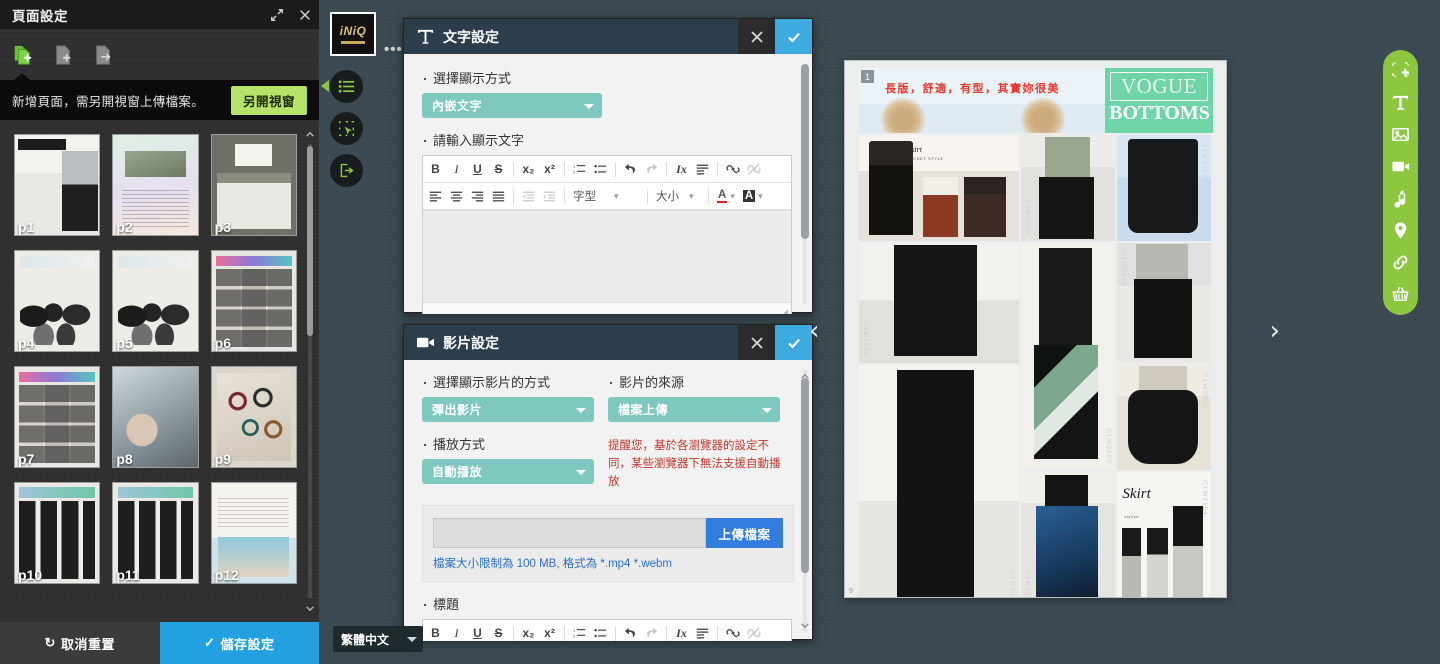  I want to click on indent-icon, so click(549, 196).